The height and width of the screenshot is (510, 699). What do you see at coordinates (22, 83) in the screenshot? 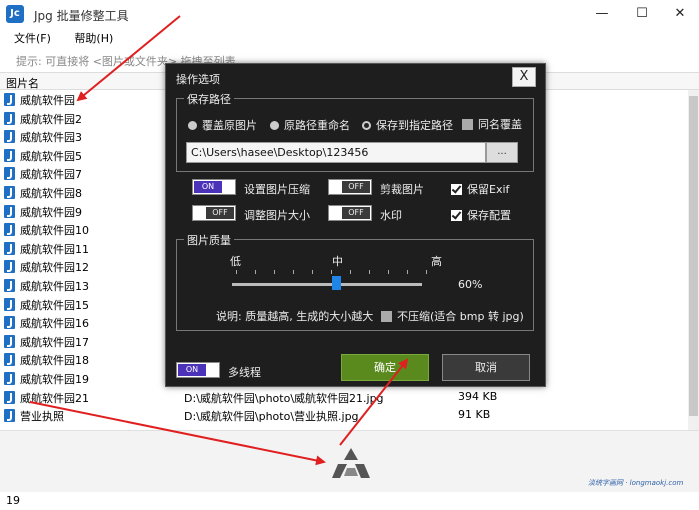
I see `column-header-name: 图片名` at bounding box center [22, 83].